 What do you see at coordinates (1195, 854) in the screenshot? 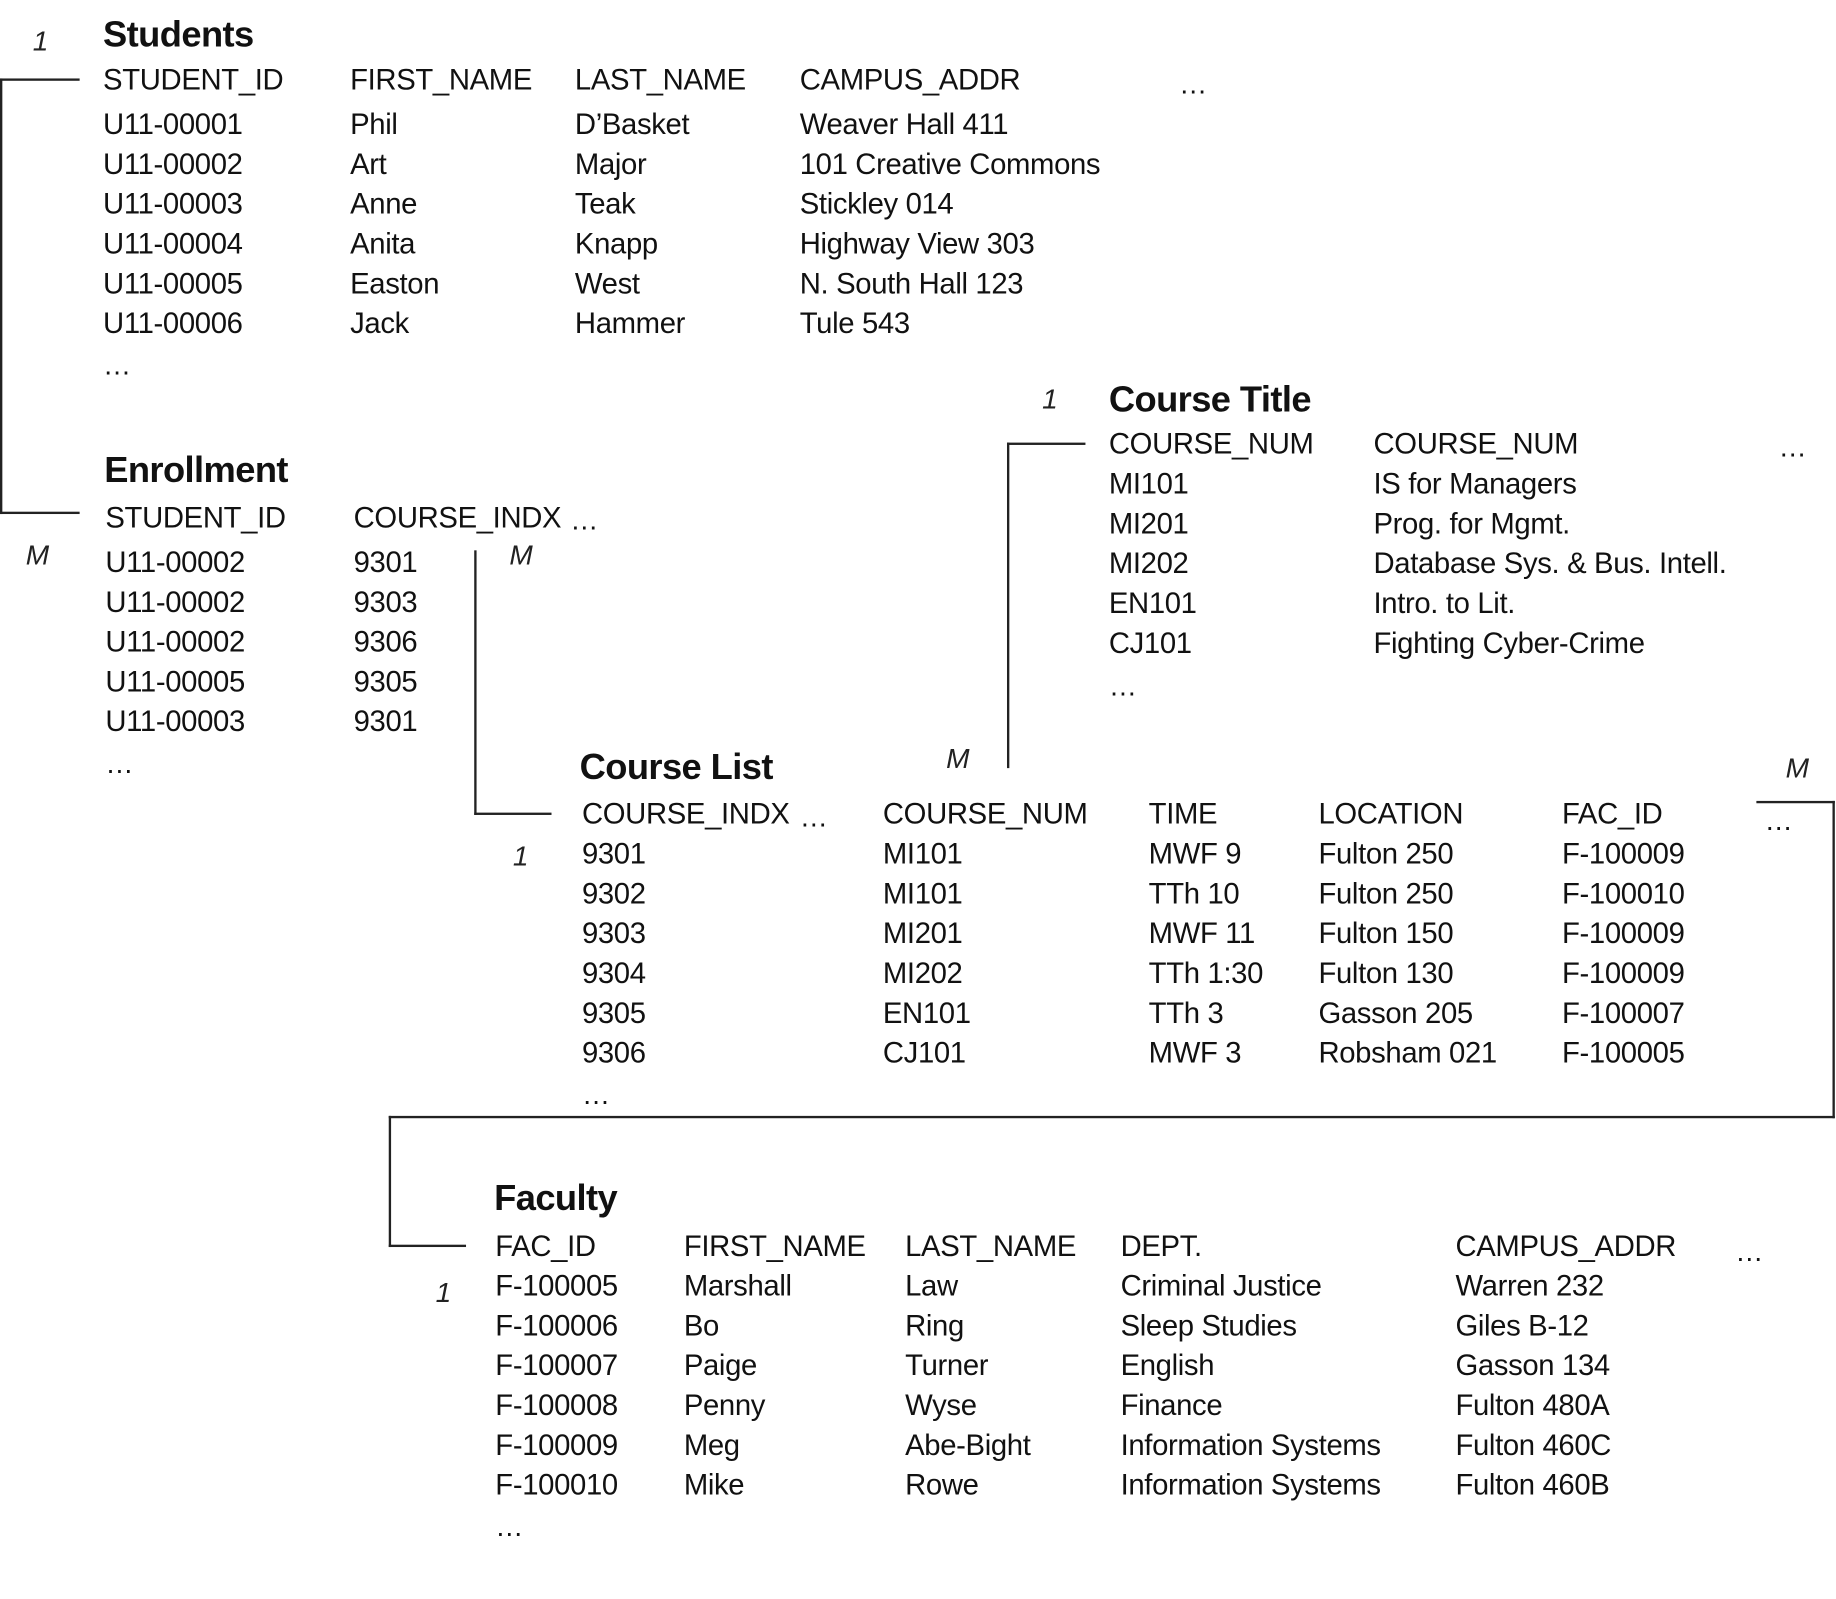
I see `table-cell: MWF 9` at bounding box center [1195, 854].